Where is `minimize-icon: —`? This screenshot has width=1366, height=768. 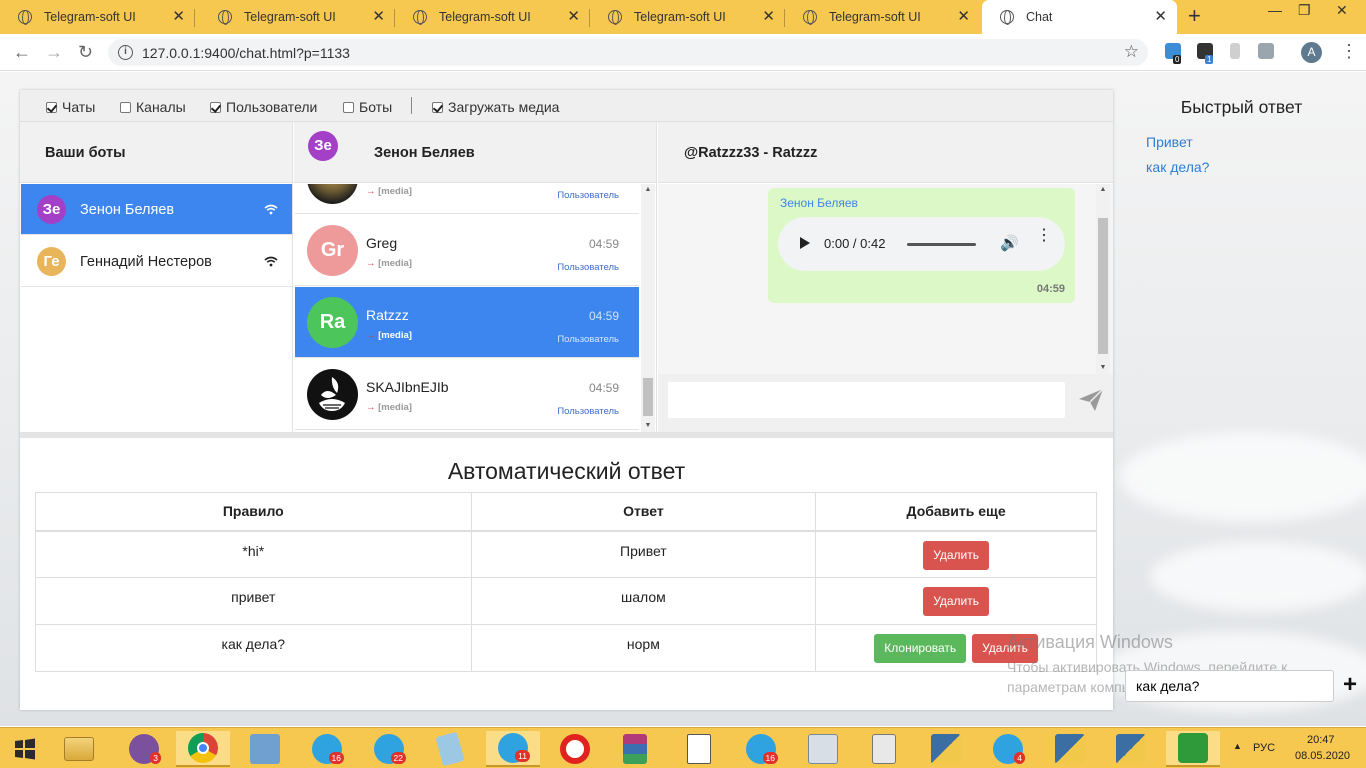 minimize-icon: — is located at coordinates (1275, 10).